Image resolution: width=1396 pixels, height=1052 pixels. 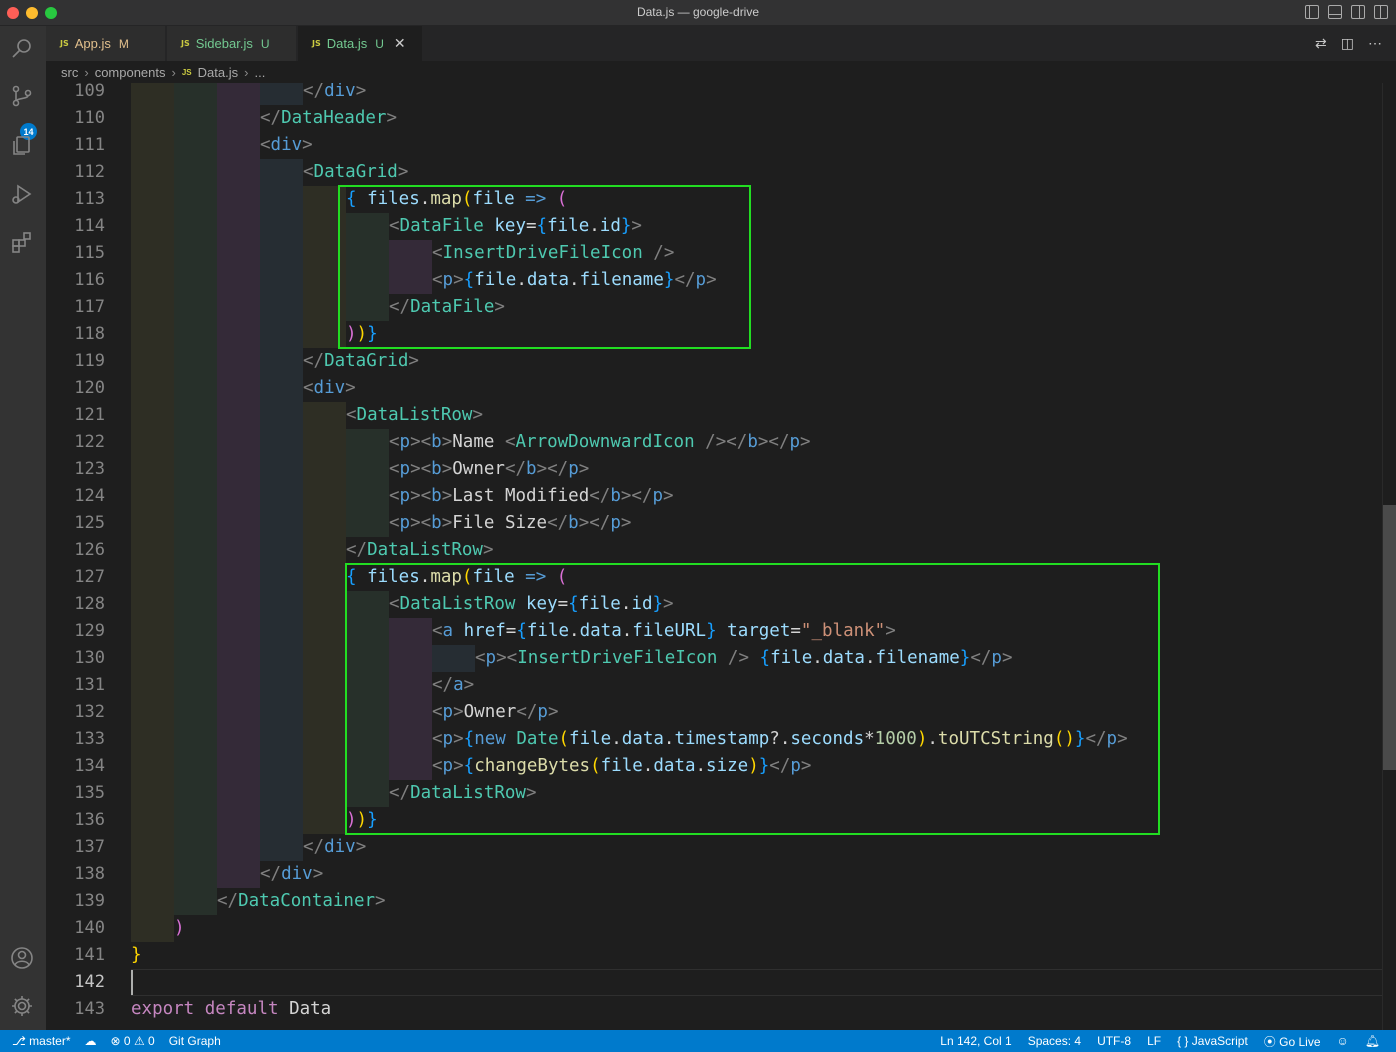 What do you see at coordinates (510, 523) in the screenshot?
I see `code-text: <p><b>File Size</b></p>` at bounding box center [510, 523].